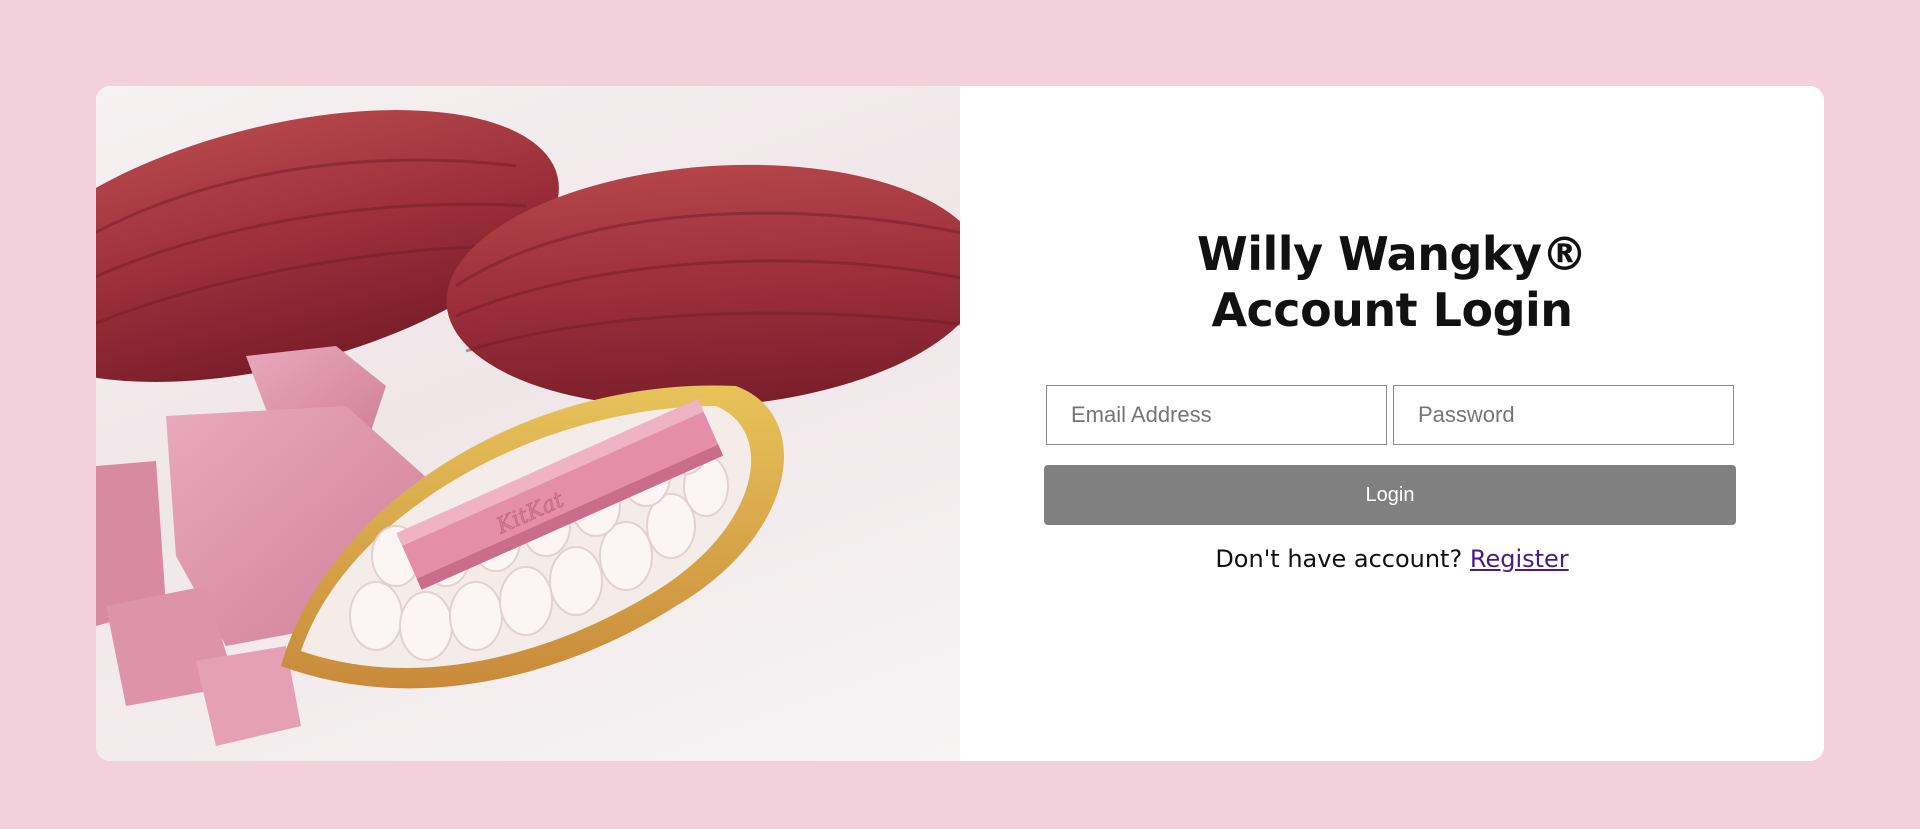  What do you see at coordinates (1339, 559) in the screenshot?
I see `register-prompt-text: Don't have account?` at bounding box center [1339, 559].